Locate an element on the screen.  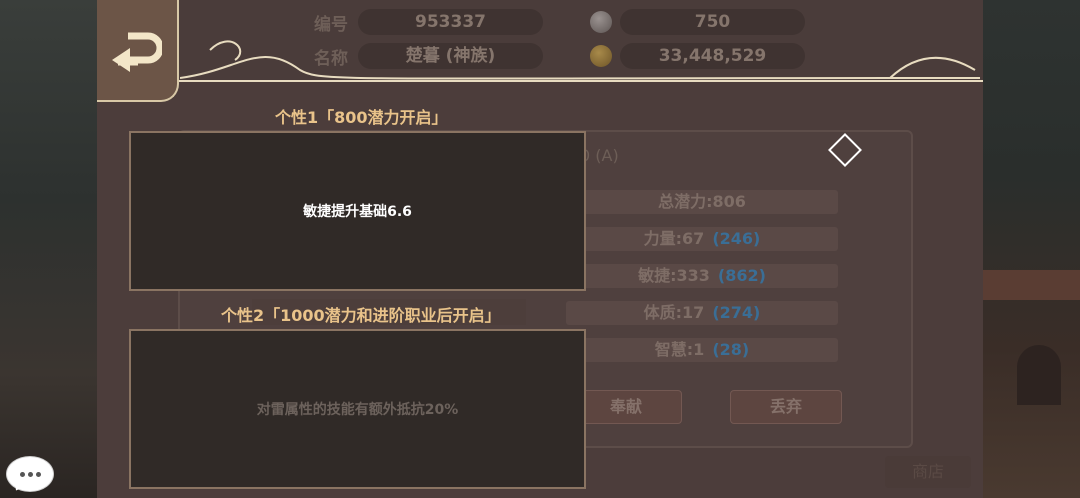
name-label: 名称 is located at coordinates (331, 59).